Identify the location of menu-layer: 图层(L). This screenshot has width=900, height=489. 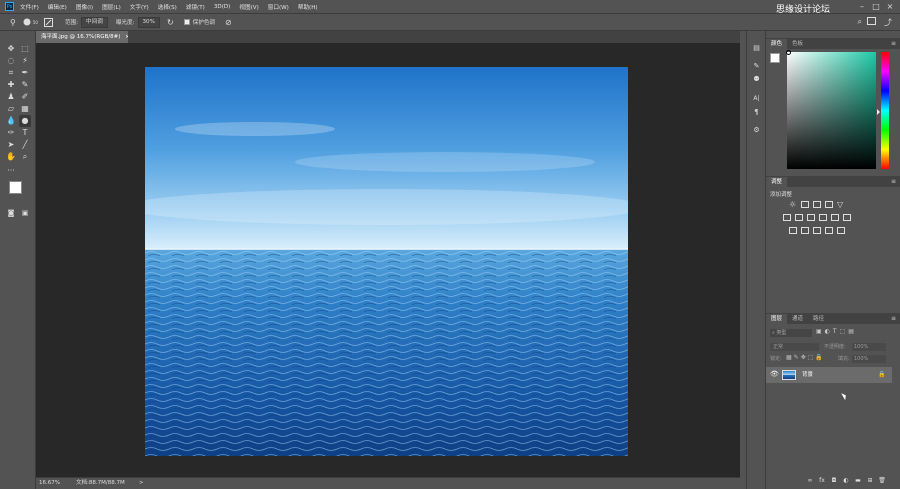
(111, 7).